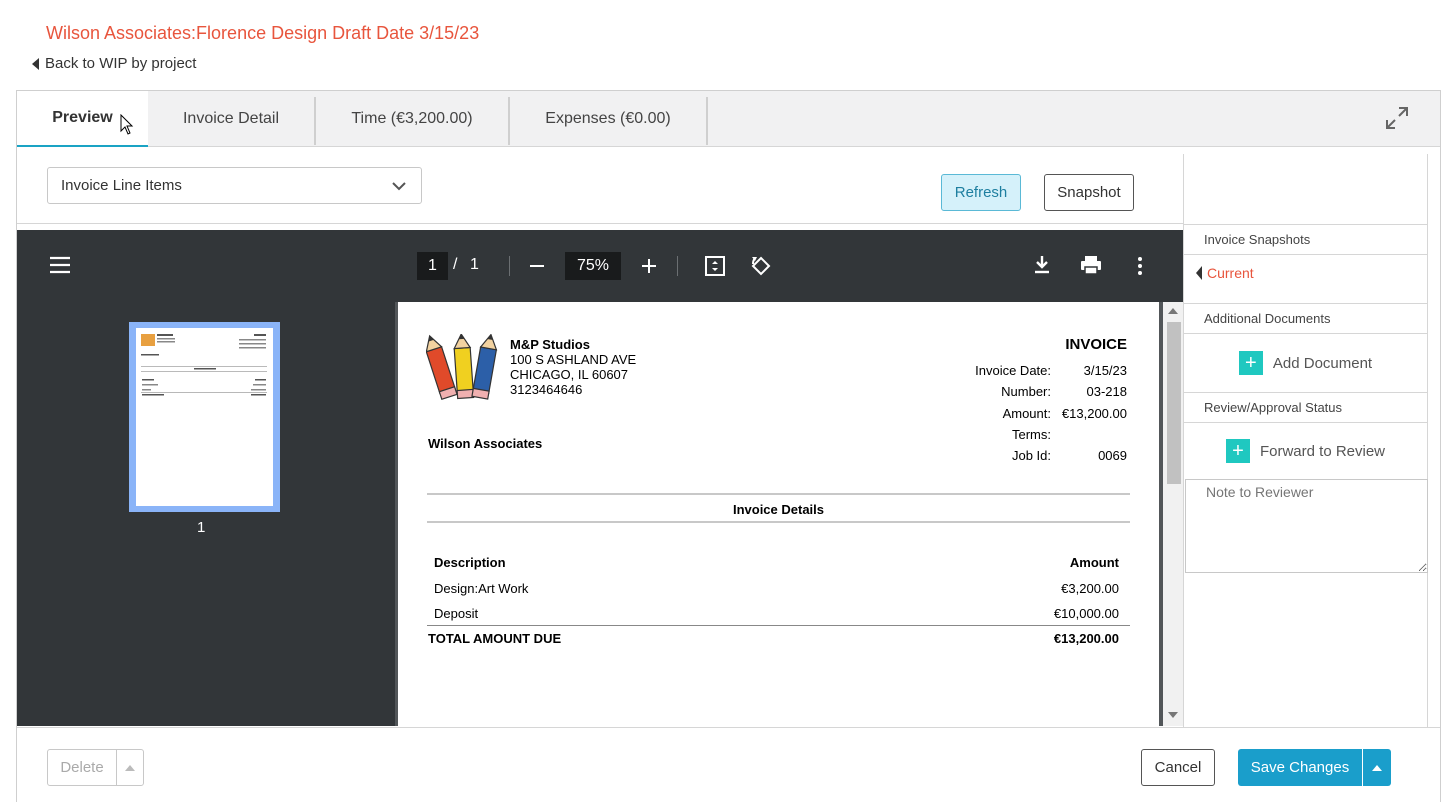 Image resolution: width=1453 pixels, height=808 pixels. I want to click on invoice-date-value: 3/15/23, so click(1105, 370).